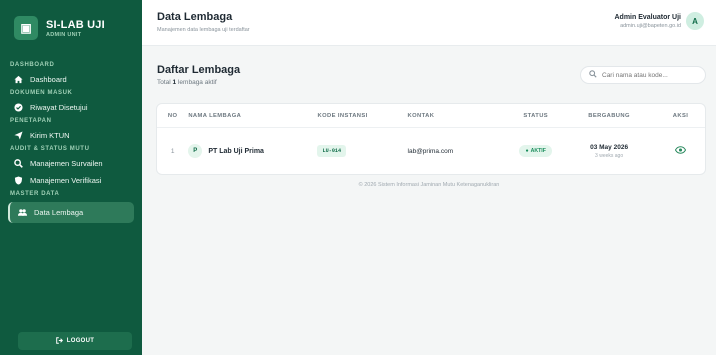 This screenshot has height=355, width=716. Describe the element at coordinates (22, 212) in the screenshot. I see `users-icon` at that location.